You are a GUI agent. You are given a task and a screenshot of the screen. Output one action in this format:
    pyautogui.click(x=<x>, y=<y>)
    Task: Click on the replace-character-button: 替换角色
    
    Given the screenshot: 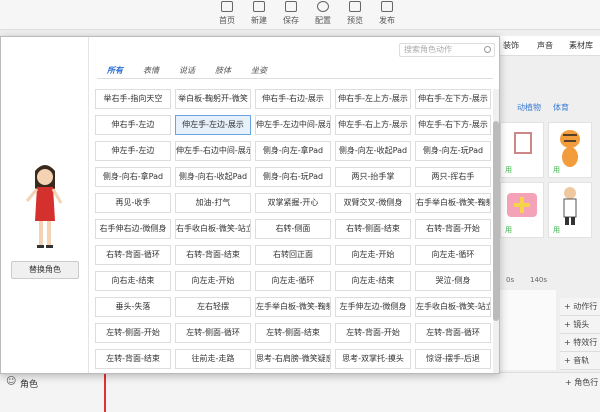 What is the action you would take?
    pyautogui.click(x=45, y=270)
    